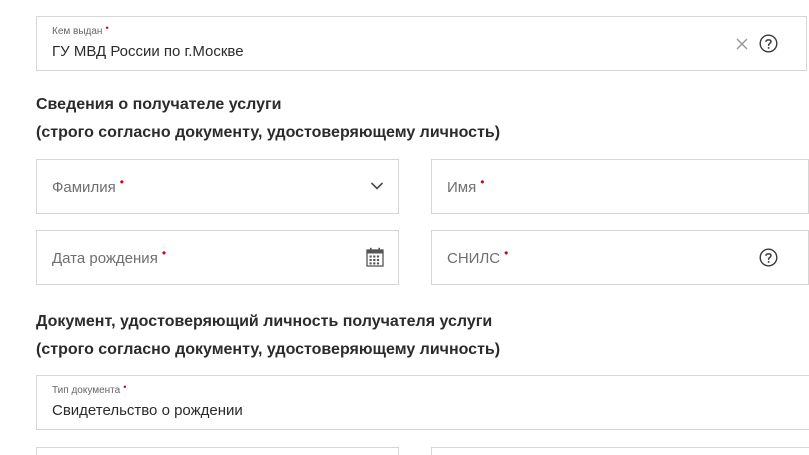 This screenshot has width=809, height=455. I want to click on close-icon, so click(742, 44).